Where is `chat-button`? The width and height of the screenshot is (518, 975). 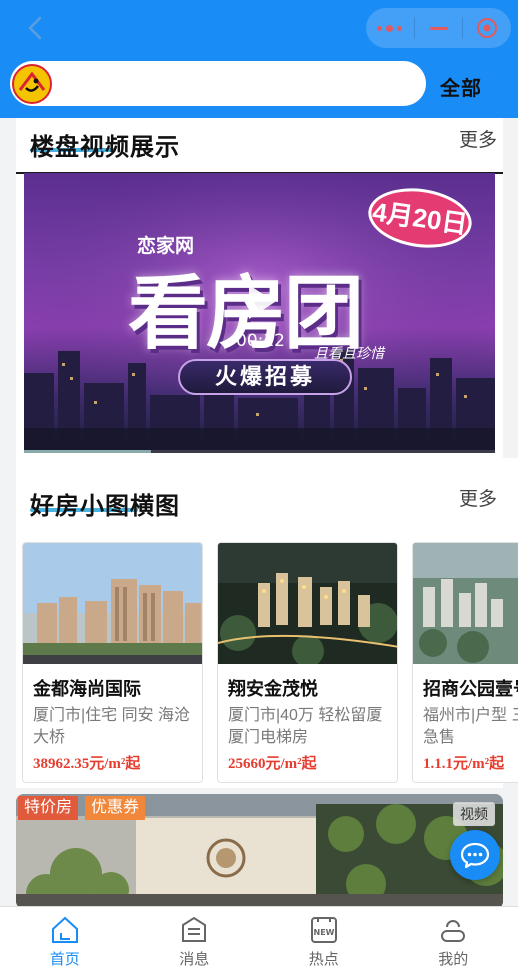 chat-button is located at coordinates (475, 855).